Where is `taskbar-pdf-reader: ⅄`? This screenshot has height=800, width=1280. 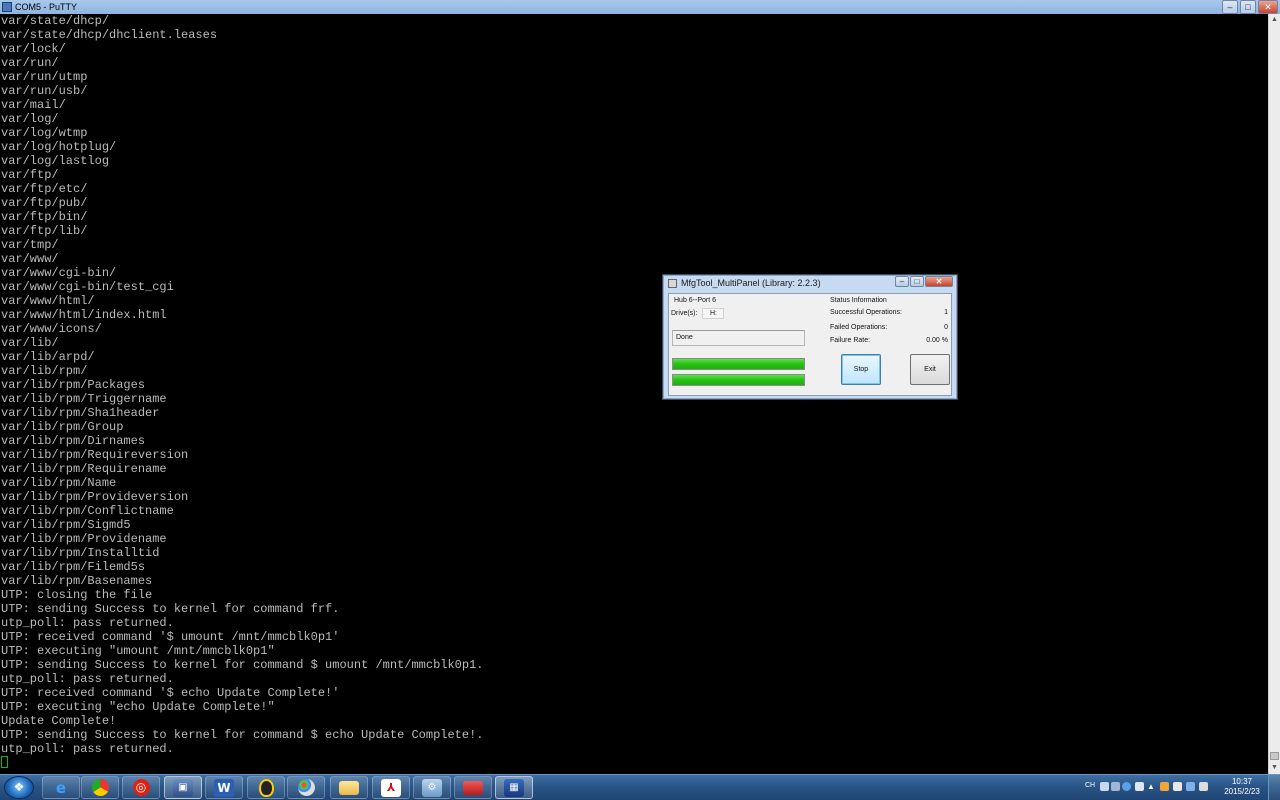
taskbar-pdf-reader: ⅄ is located at coordinates (391, 787).